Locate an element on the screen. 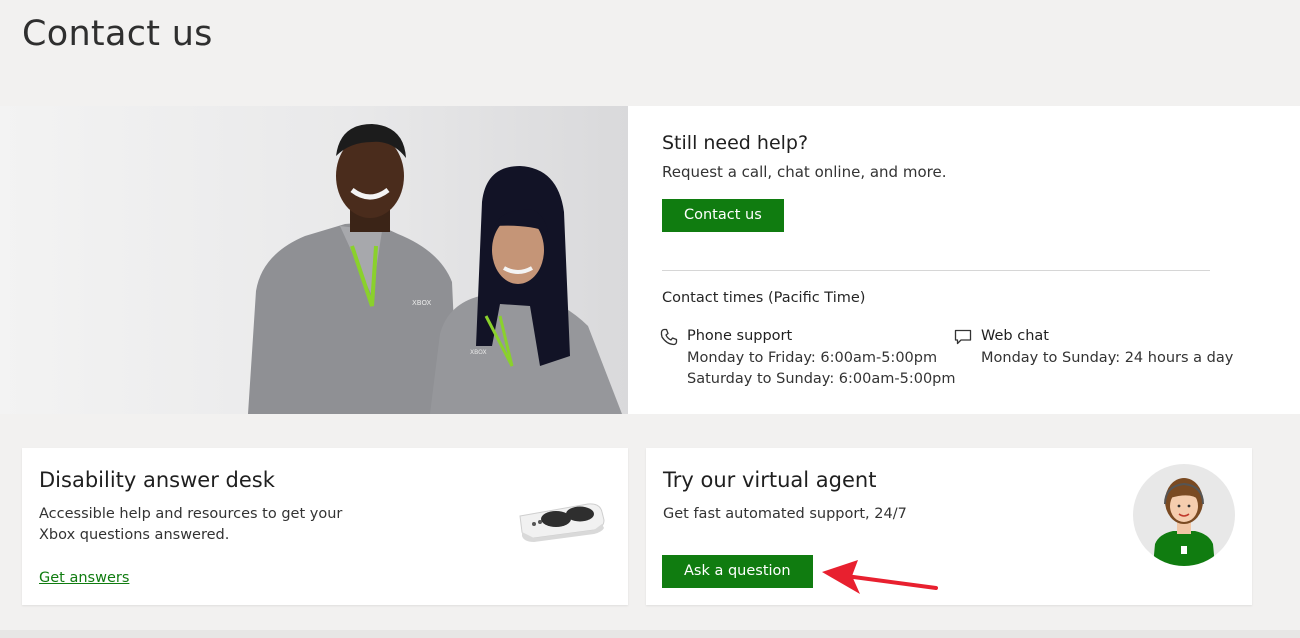  chat-bubble-icon is located at coordinates (963, 340).